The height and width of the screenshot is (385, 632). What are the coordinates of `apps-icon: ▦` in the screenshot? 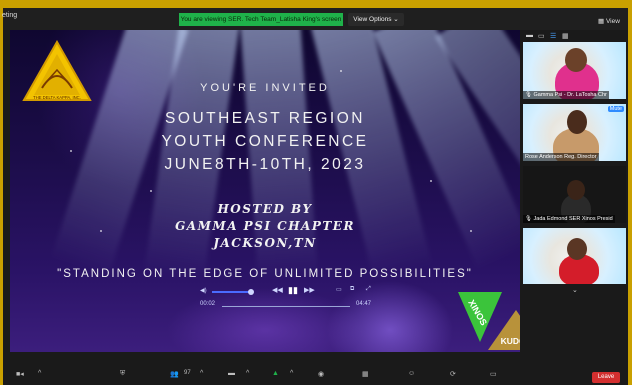 It's located at (365, 374).